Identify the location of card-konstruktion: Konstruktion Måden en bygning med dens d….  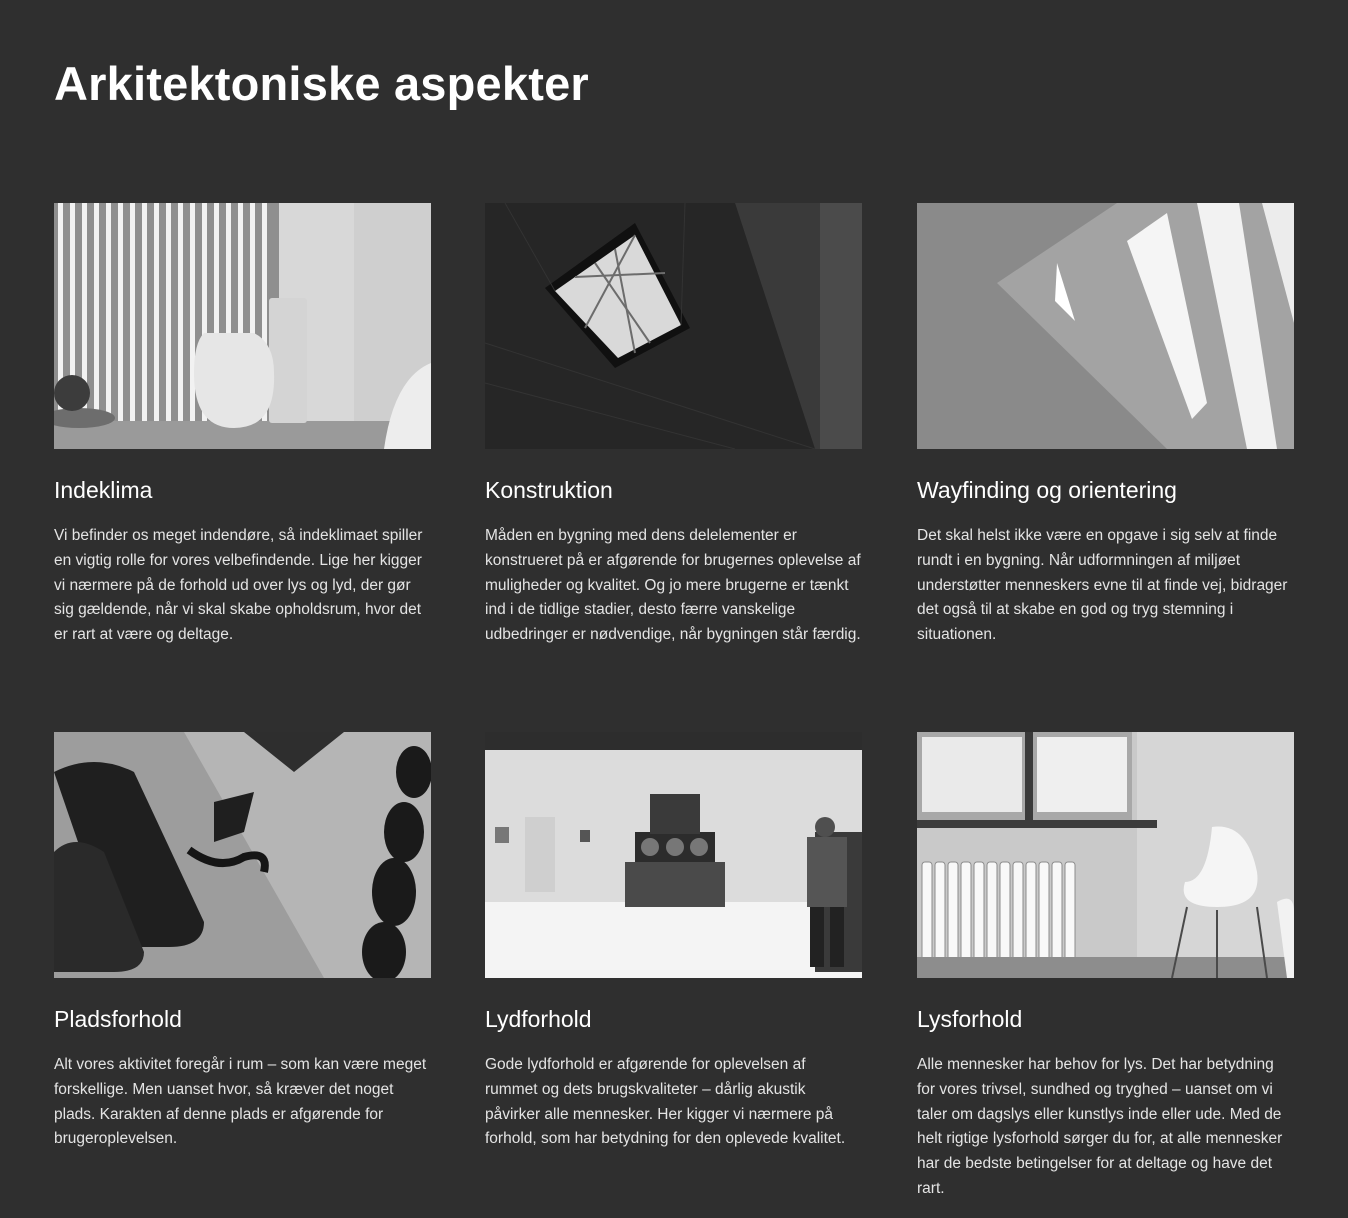
(673, 423).